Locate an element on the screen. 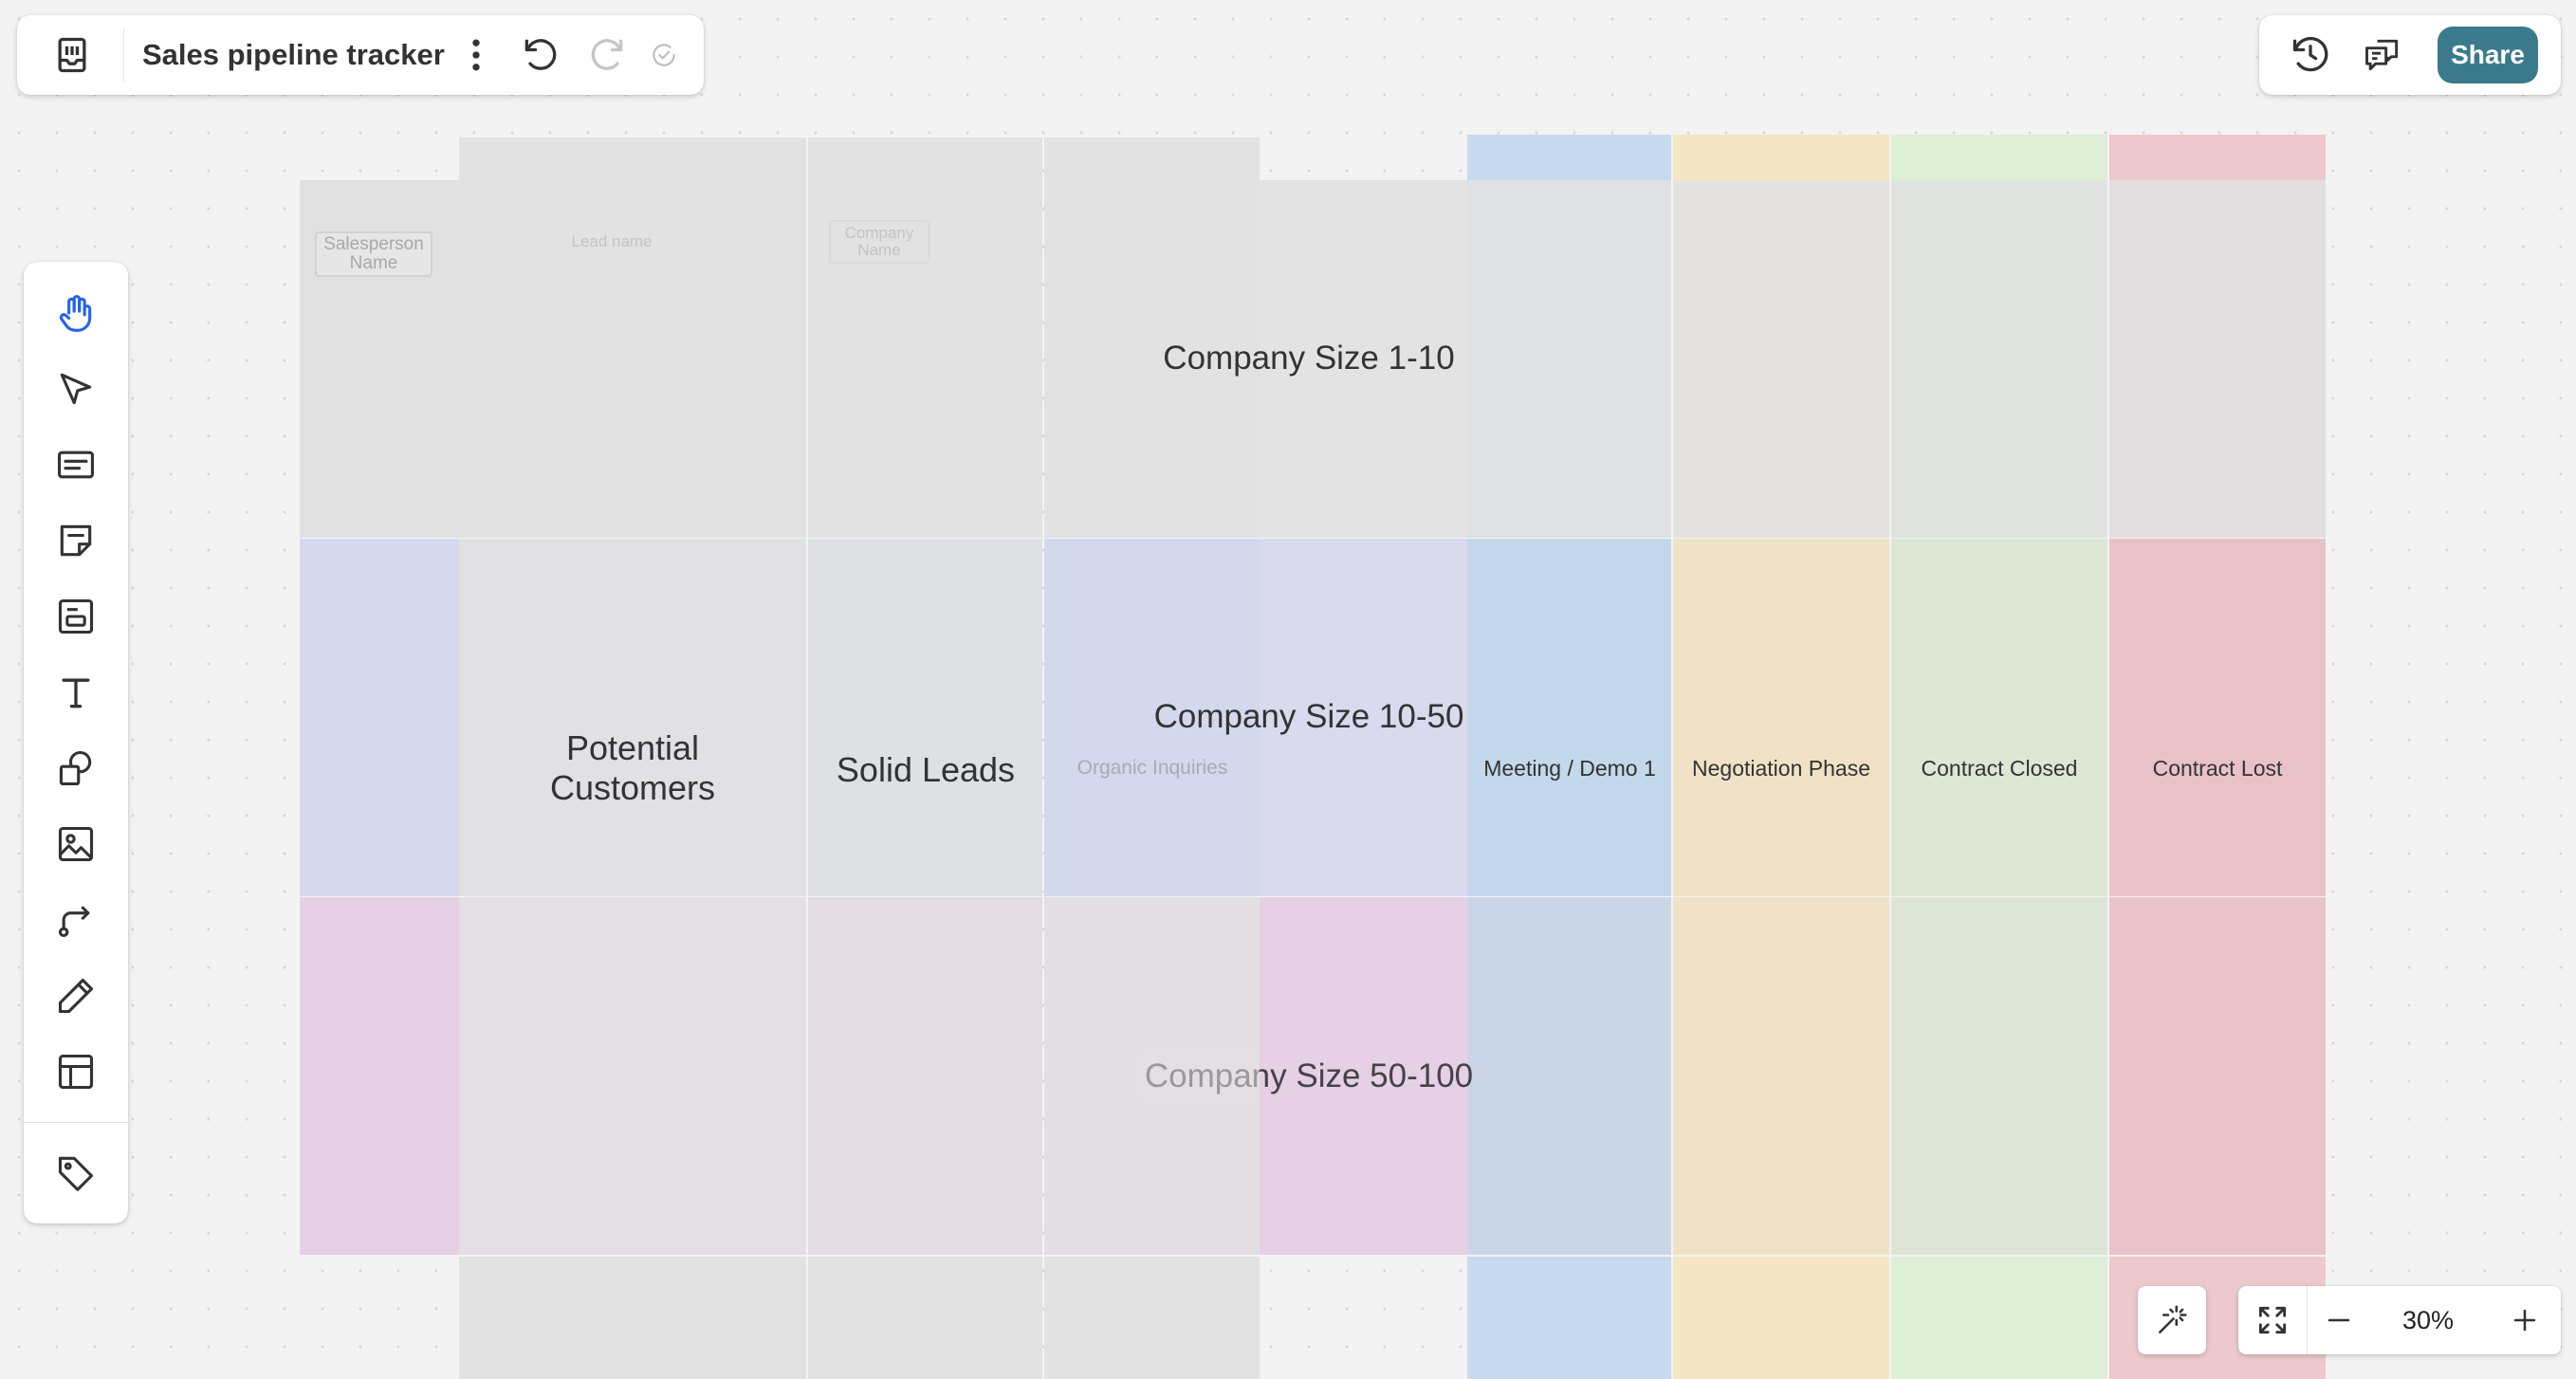  more-options-button is located at coordinates (476, 55).